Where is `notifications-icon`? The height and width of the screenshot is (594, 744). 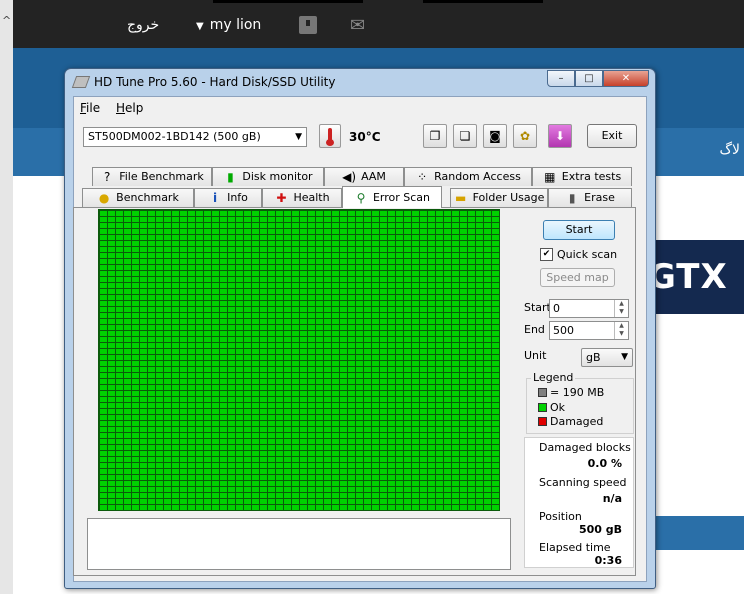 notifications-icon is located at coordinates (308, 25).